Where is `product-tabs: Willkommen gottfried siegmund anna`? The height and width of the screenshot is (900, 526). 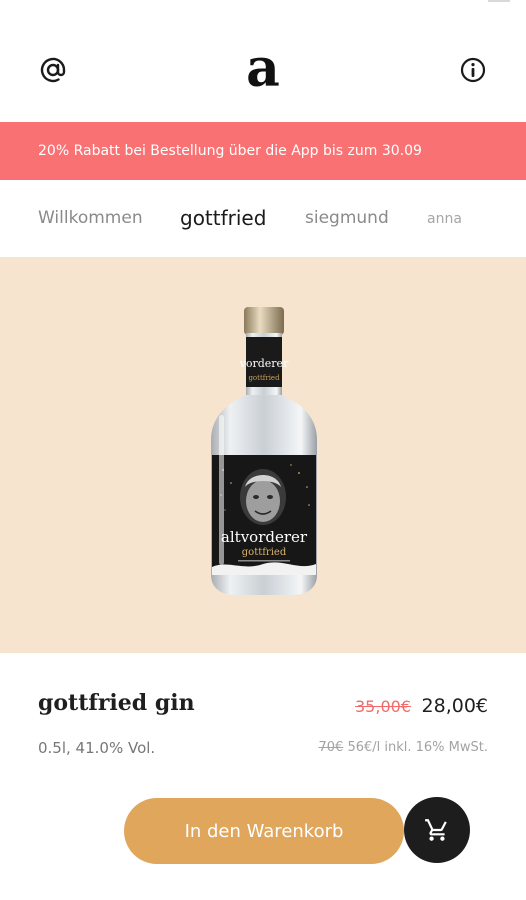
product-tabs: Willkommen gottfried siegmund anna is located at coordinates (263, 218).